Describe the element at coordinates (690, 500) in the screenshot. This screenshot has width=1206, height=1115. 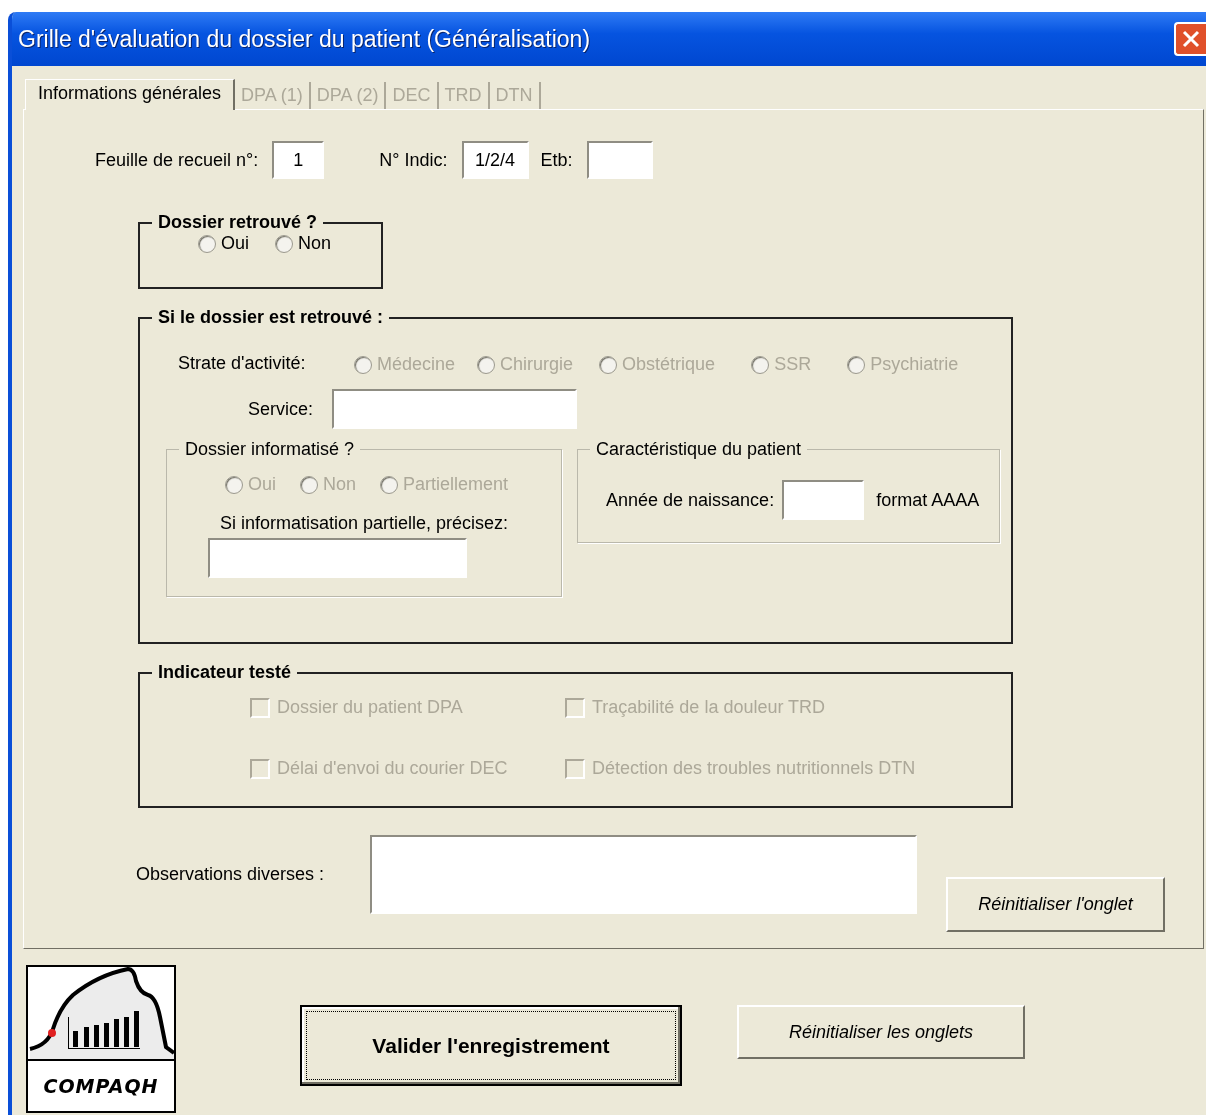
I see `field-label: Année de naissance:` at that location.